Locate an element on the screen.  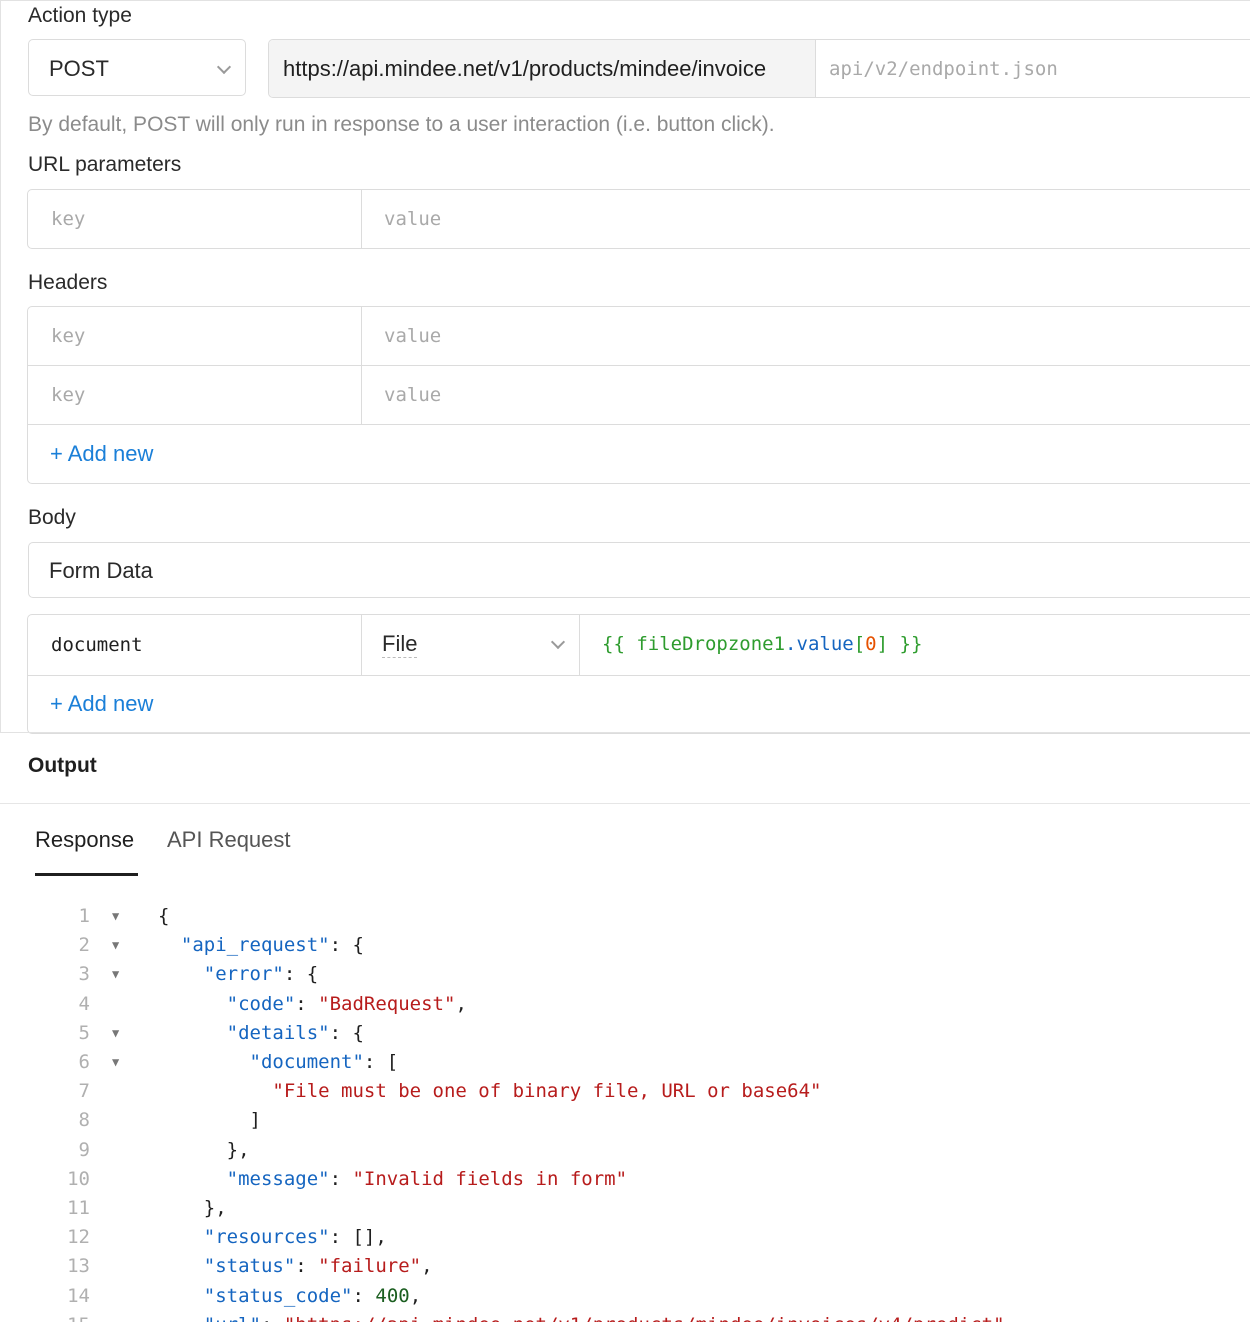
template-open: {{ is located at coordinates (619, 644).